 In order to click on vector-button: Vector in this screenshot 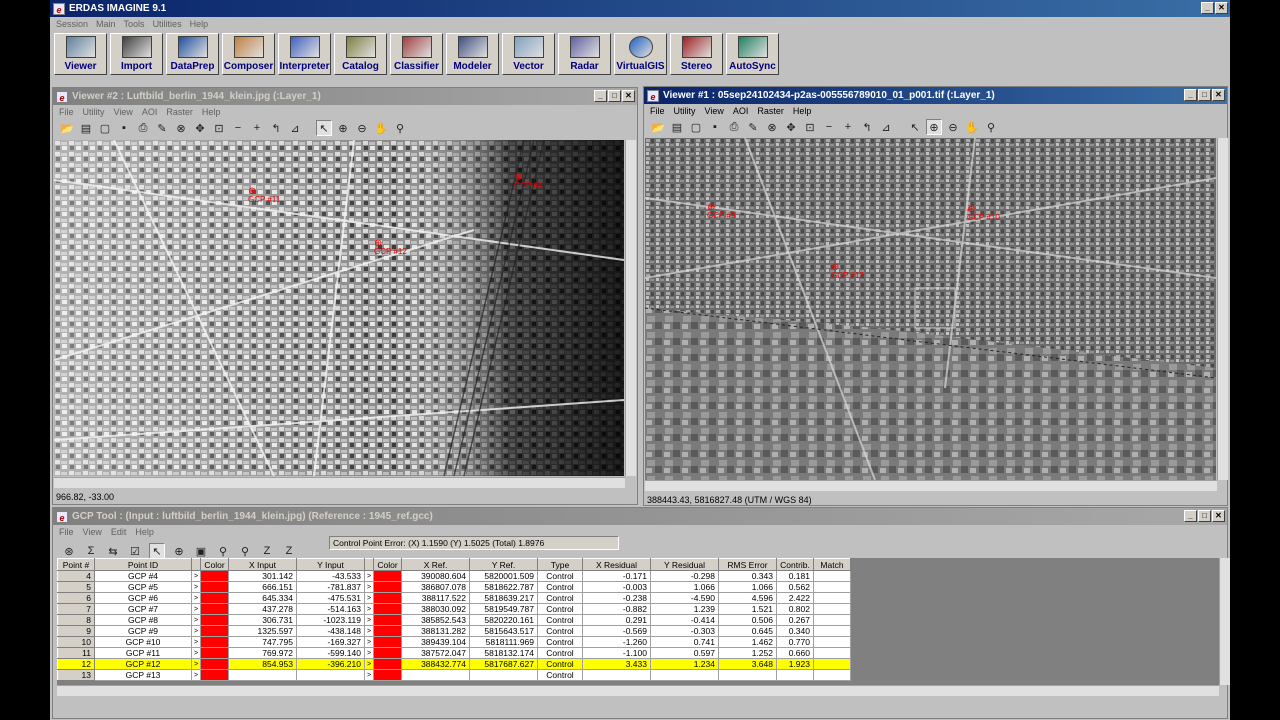, I will do `click(528, 54)`.